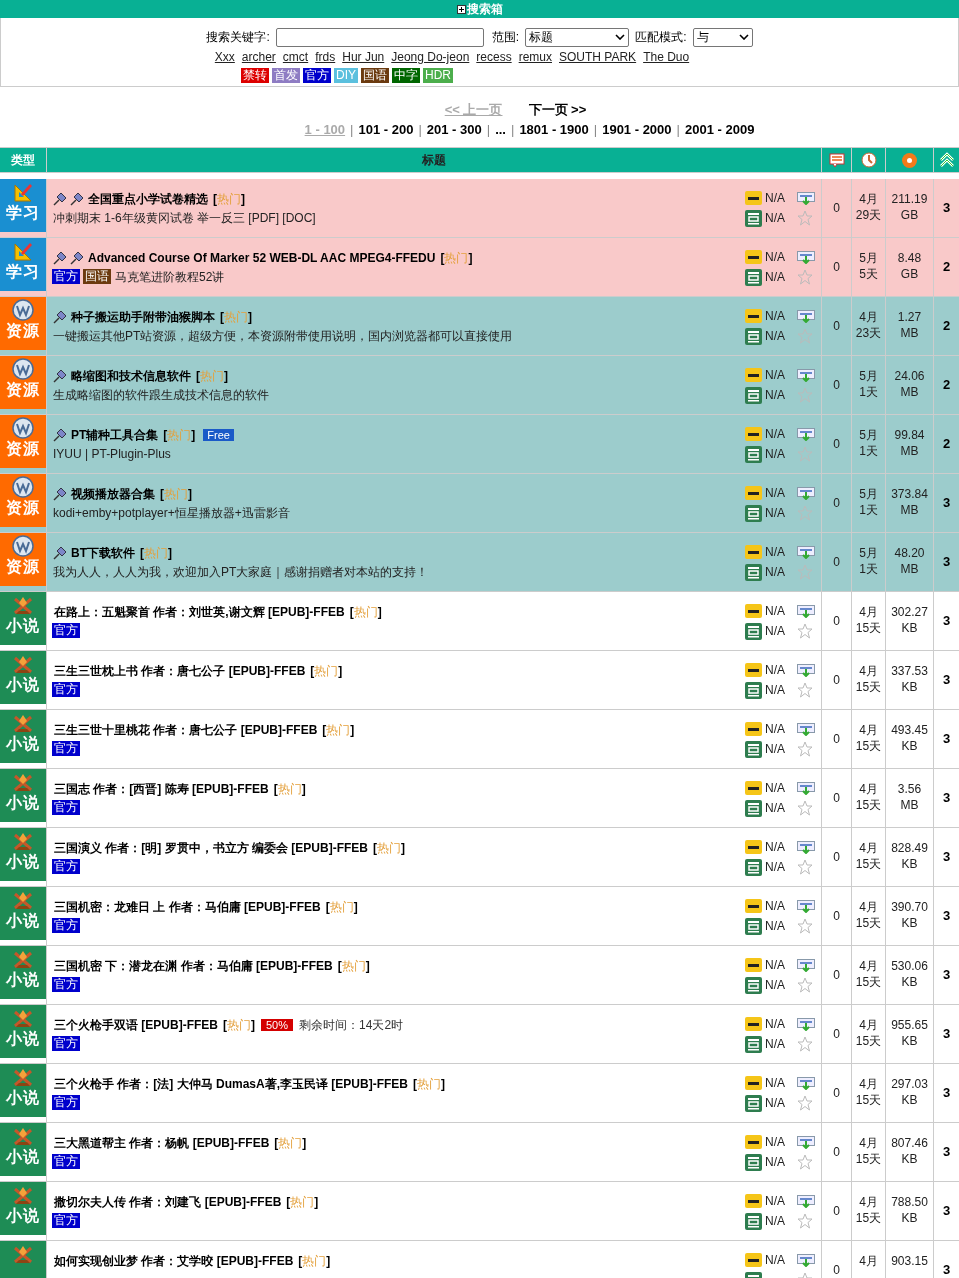 The image size is (959, 1278). I want to click on keyword-link: cmct, so click(295, 57).